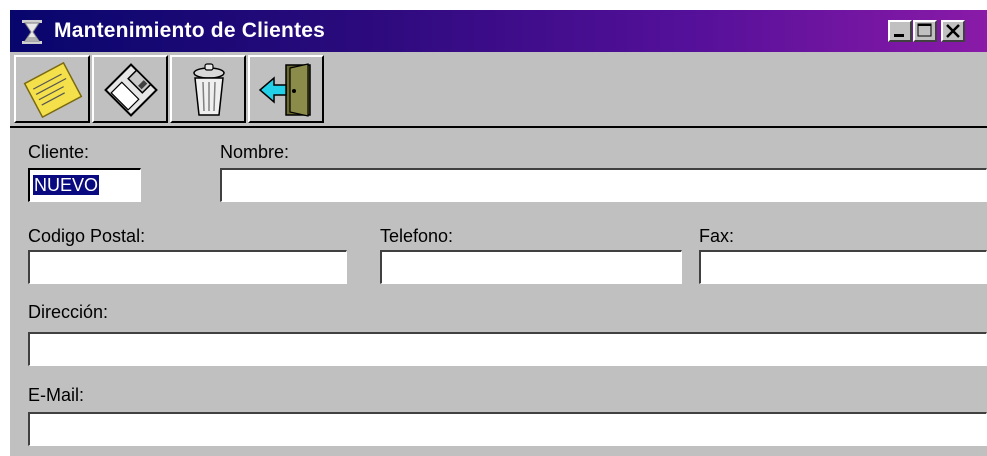  What do you see at coordinates (56, 395) in the screenshot?
I see `email-label: E-Mail:` at bounding box center [56, 395].